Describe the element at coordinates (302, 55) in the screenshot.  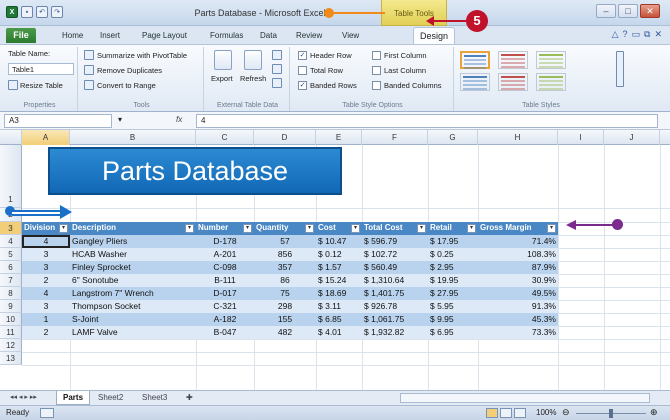
I see `header-row-checkbox: ✓` at that location.